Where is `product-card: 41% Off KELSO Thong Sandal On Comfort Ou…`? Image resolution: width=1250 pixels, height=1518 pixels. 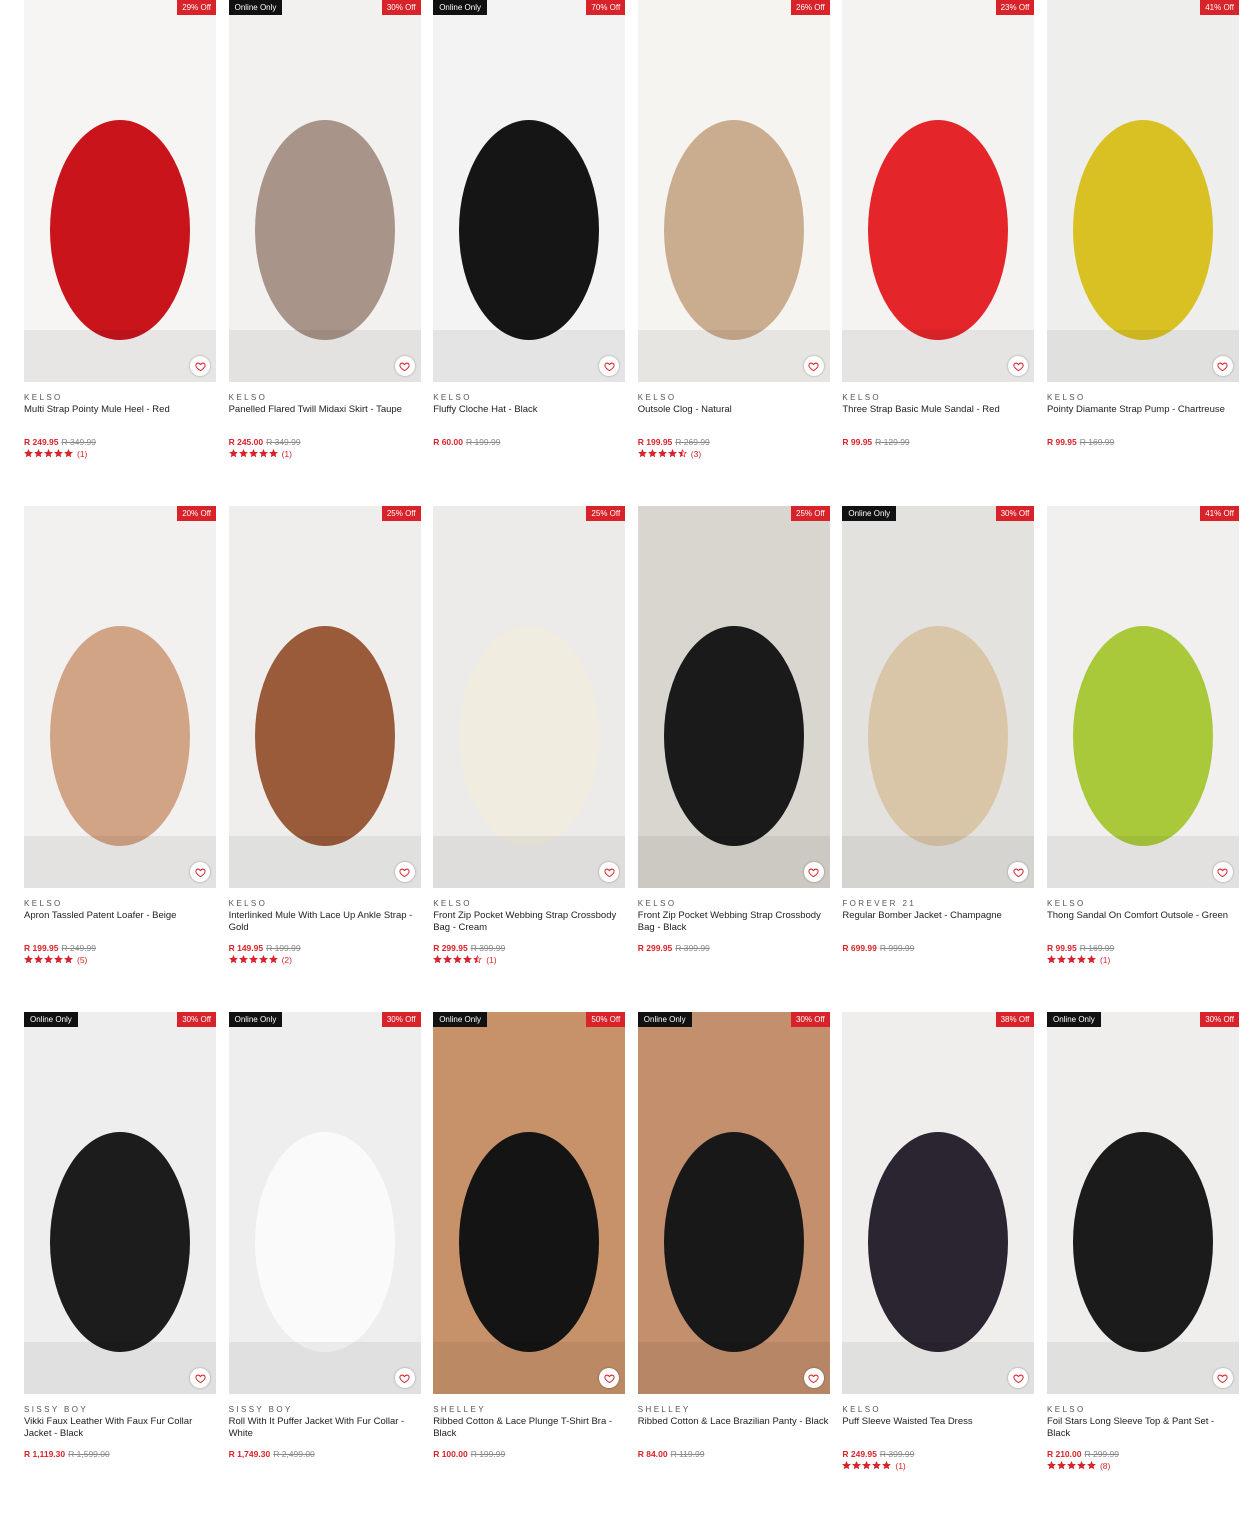 product-card: 41% Off KELSO Thong Sandal On Comfort Ou… is located at coordinates (1142, 759).